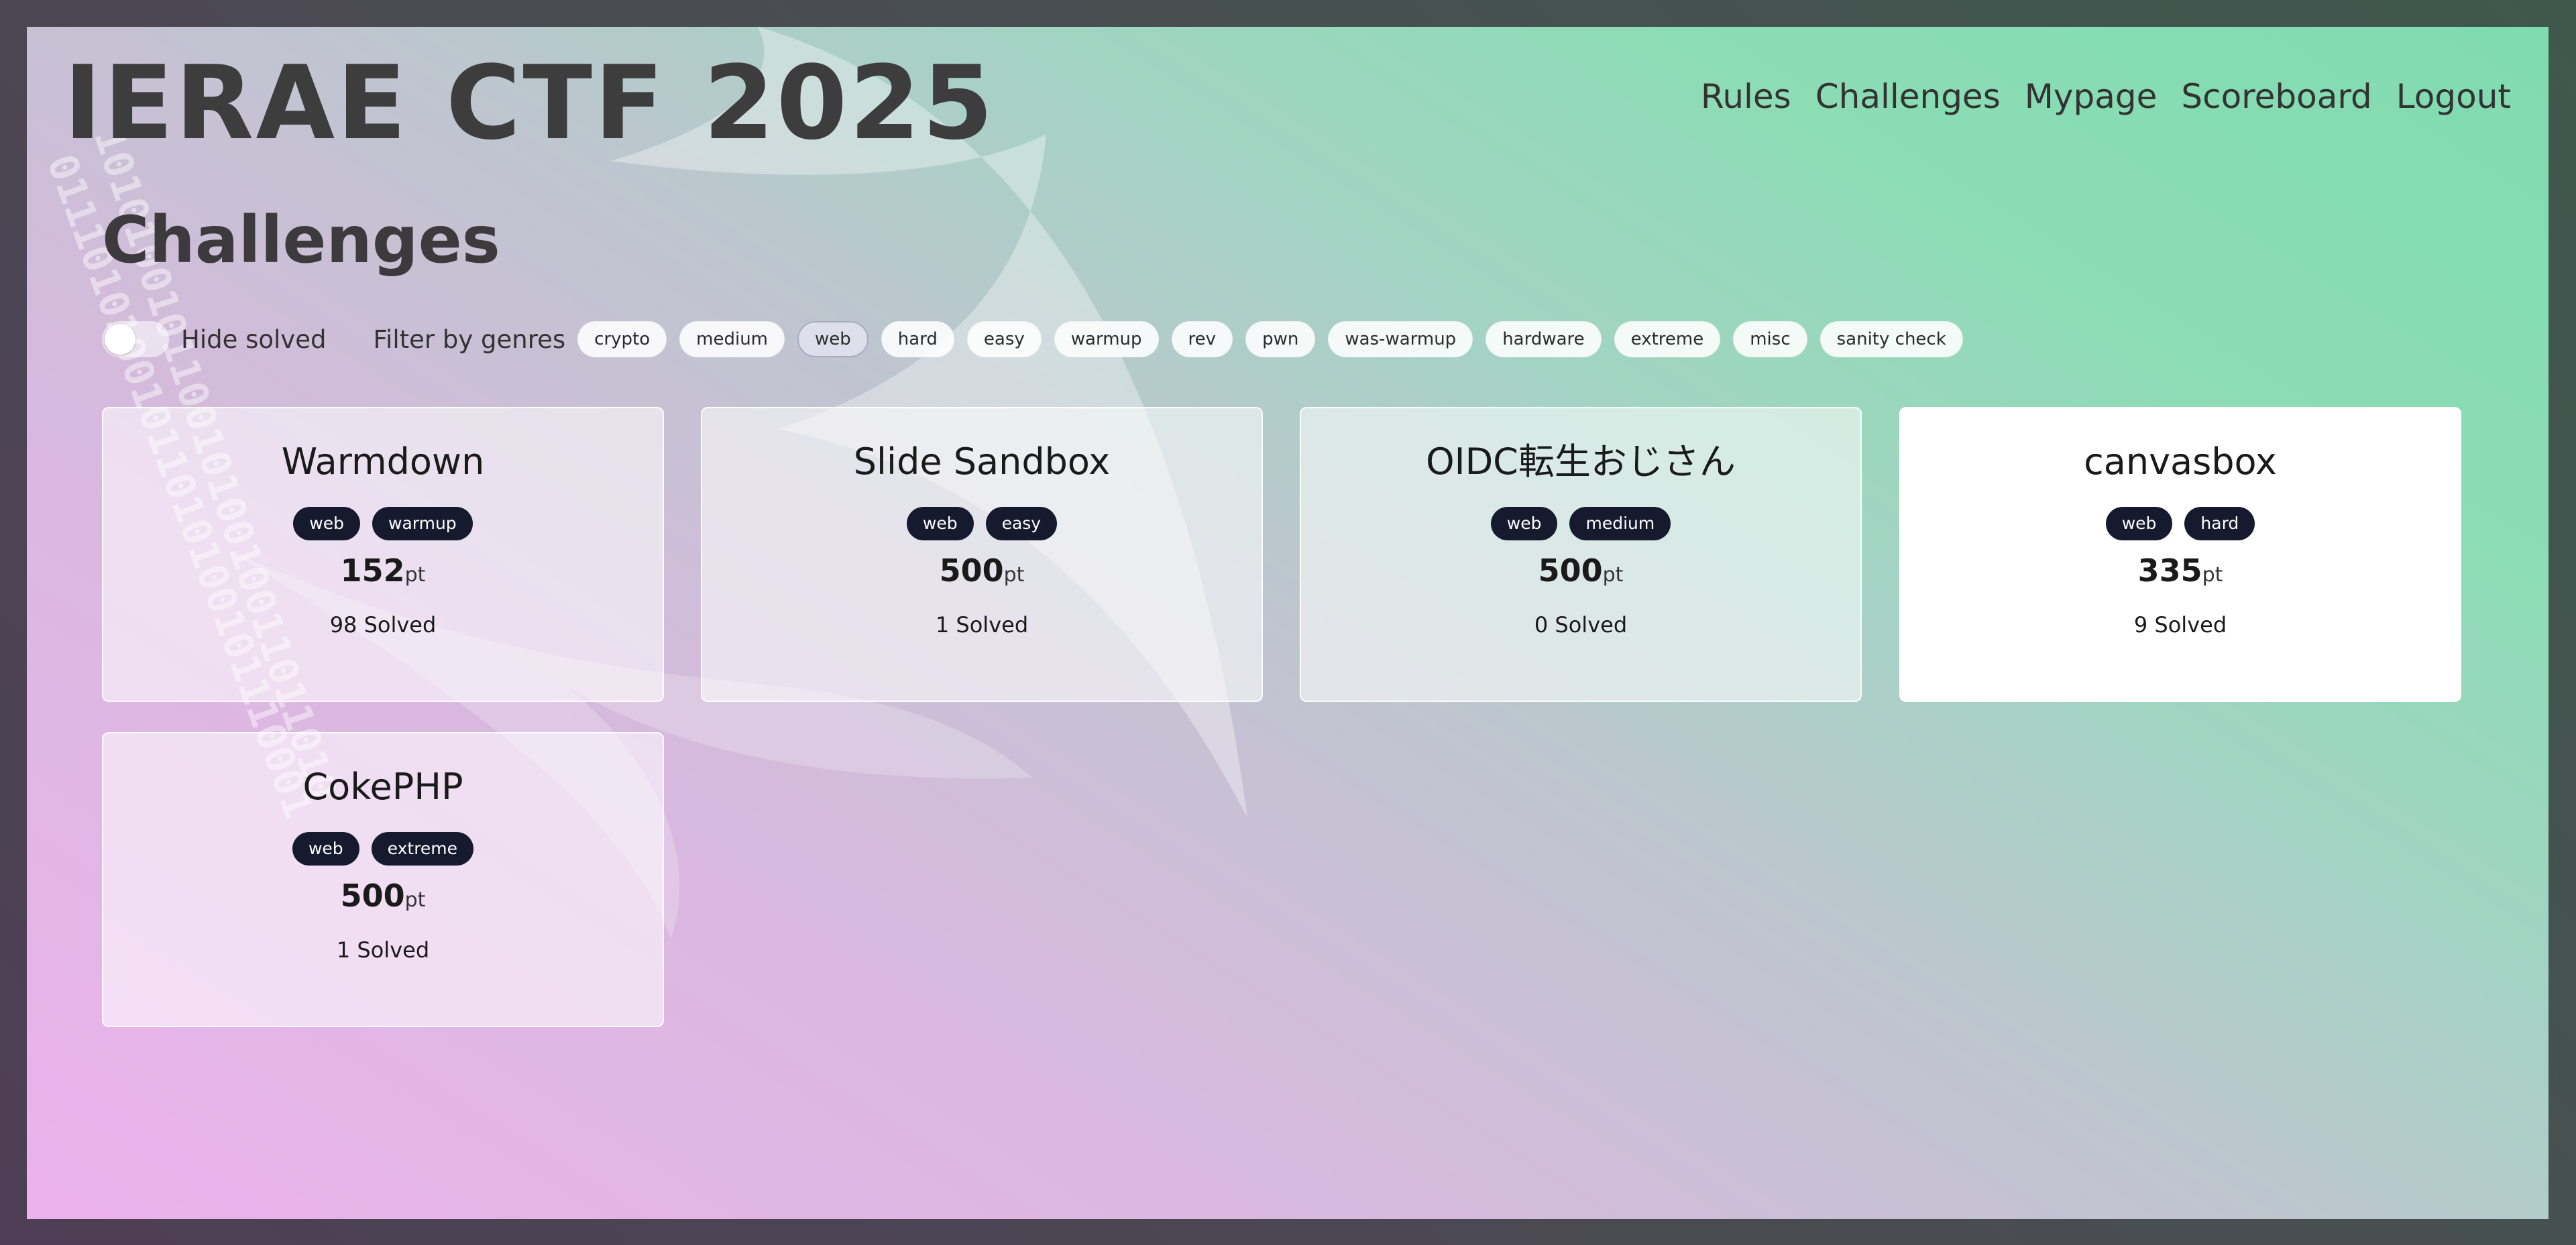 The height and width of the screenshot is (1245, 2576). I want to click on points-value: 335, so click(2169, 570).